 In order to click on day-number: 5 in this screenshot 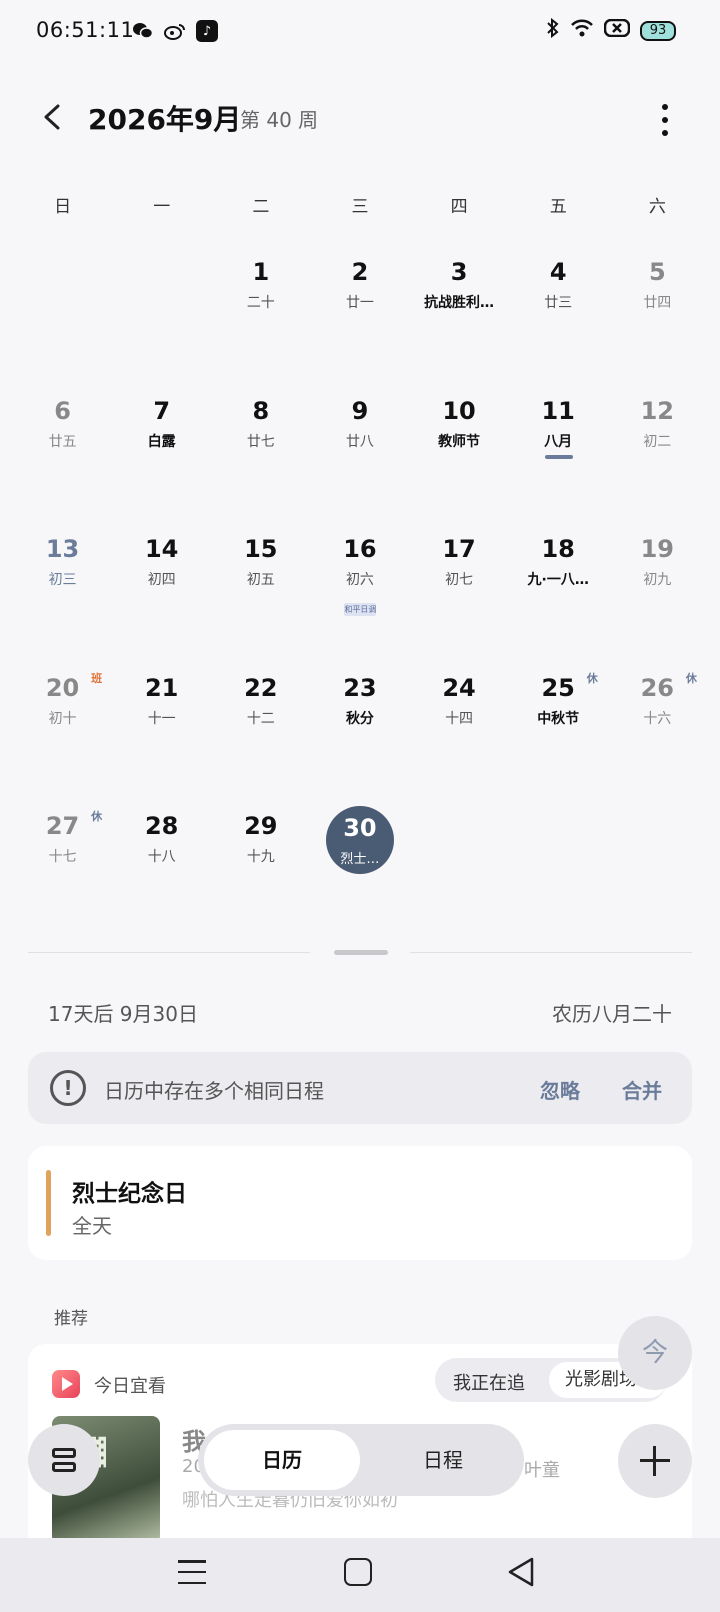, I will do `click(657, 272)`.